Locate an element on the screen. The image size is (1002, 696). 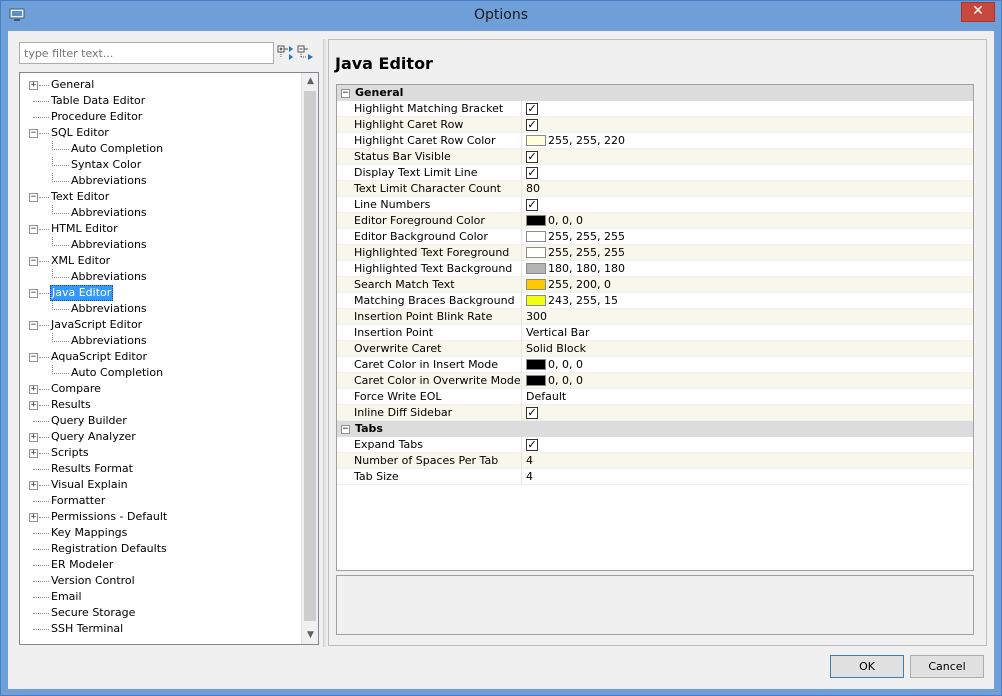
property-value: 243, 255, 15 is located at coordinates (748, 301).